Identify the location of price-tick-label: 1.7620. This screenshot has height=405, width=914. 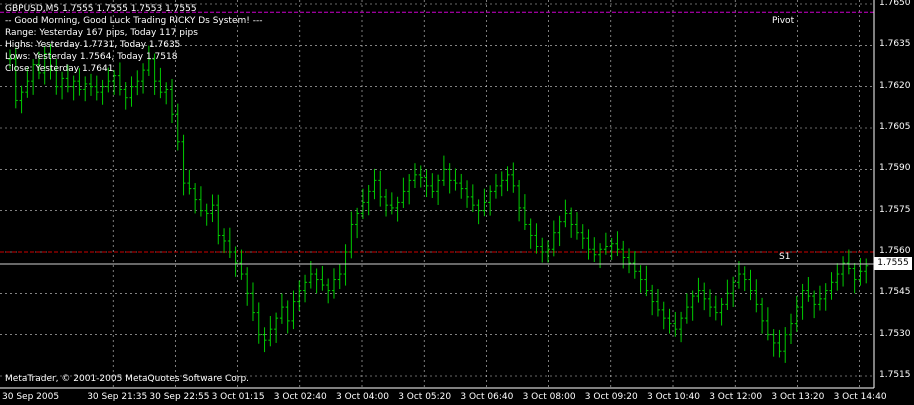
(895, 85).